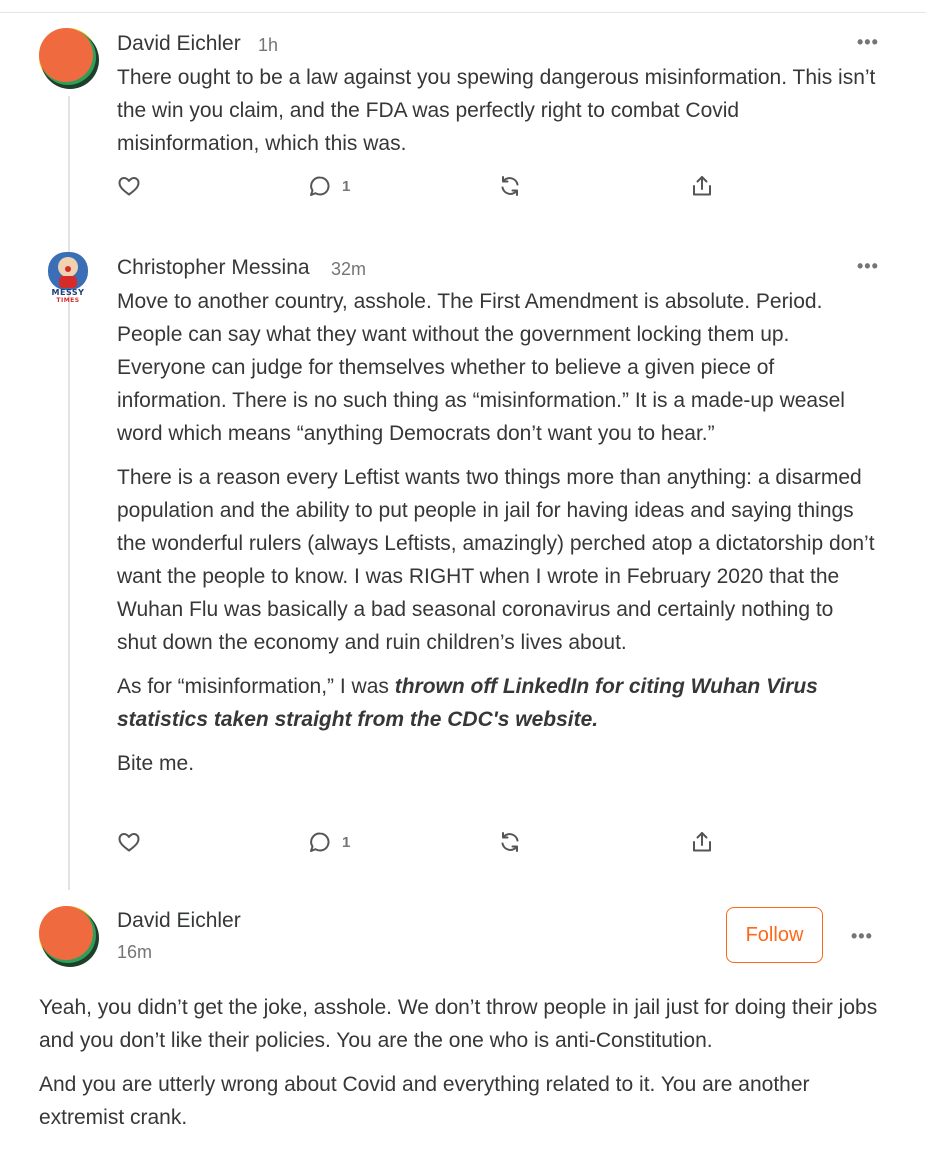 This screenshot has height=1154, width=926. I want to click on thread-line, so click(69, 493).